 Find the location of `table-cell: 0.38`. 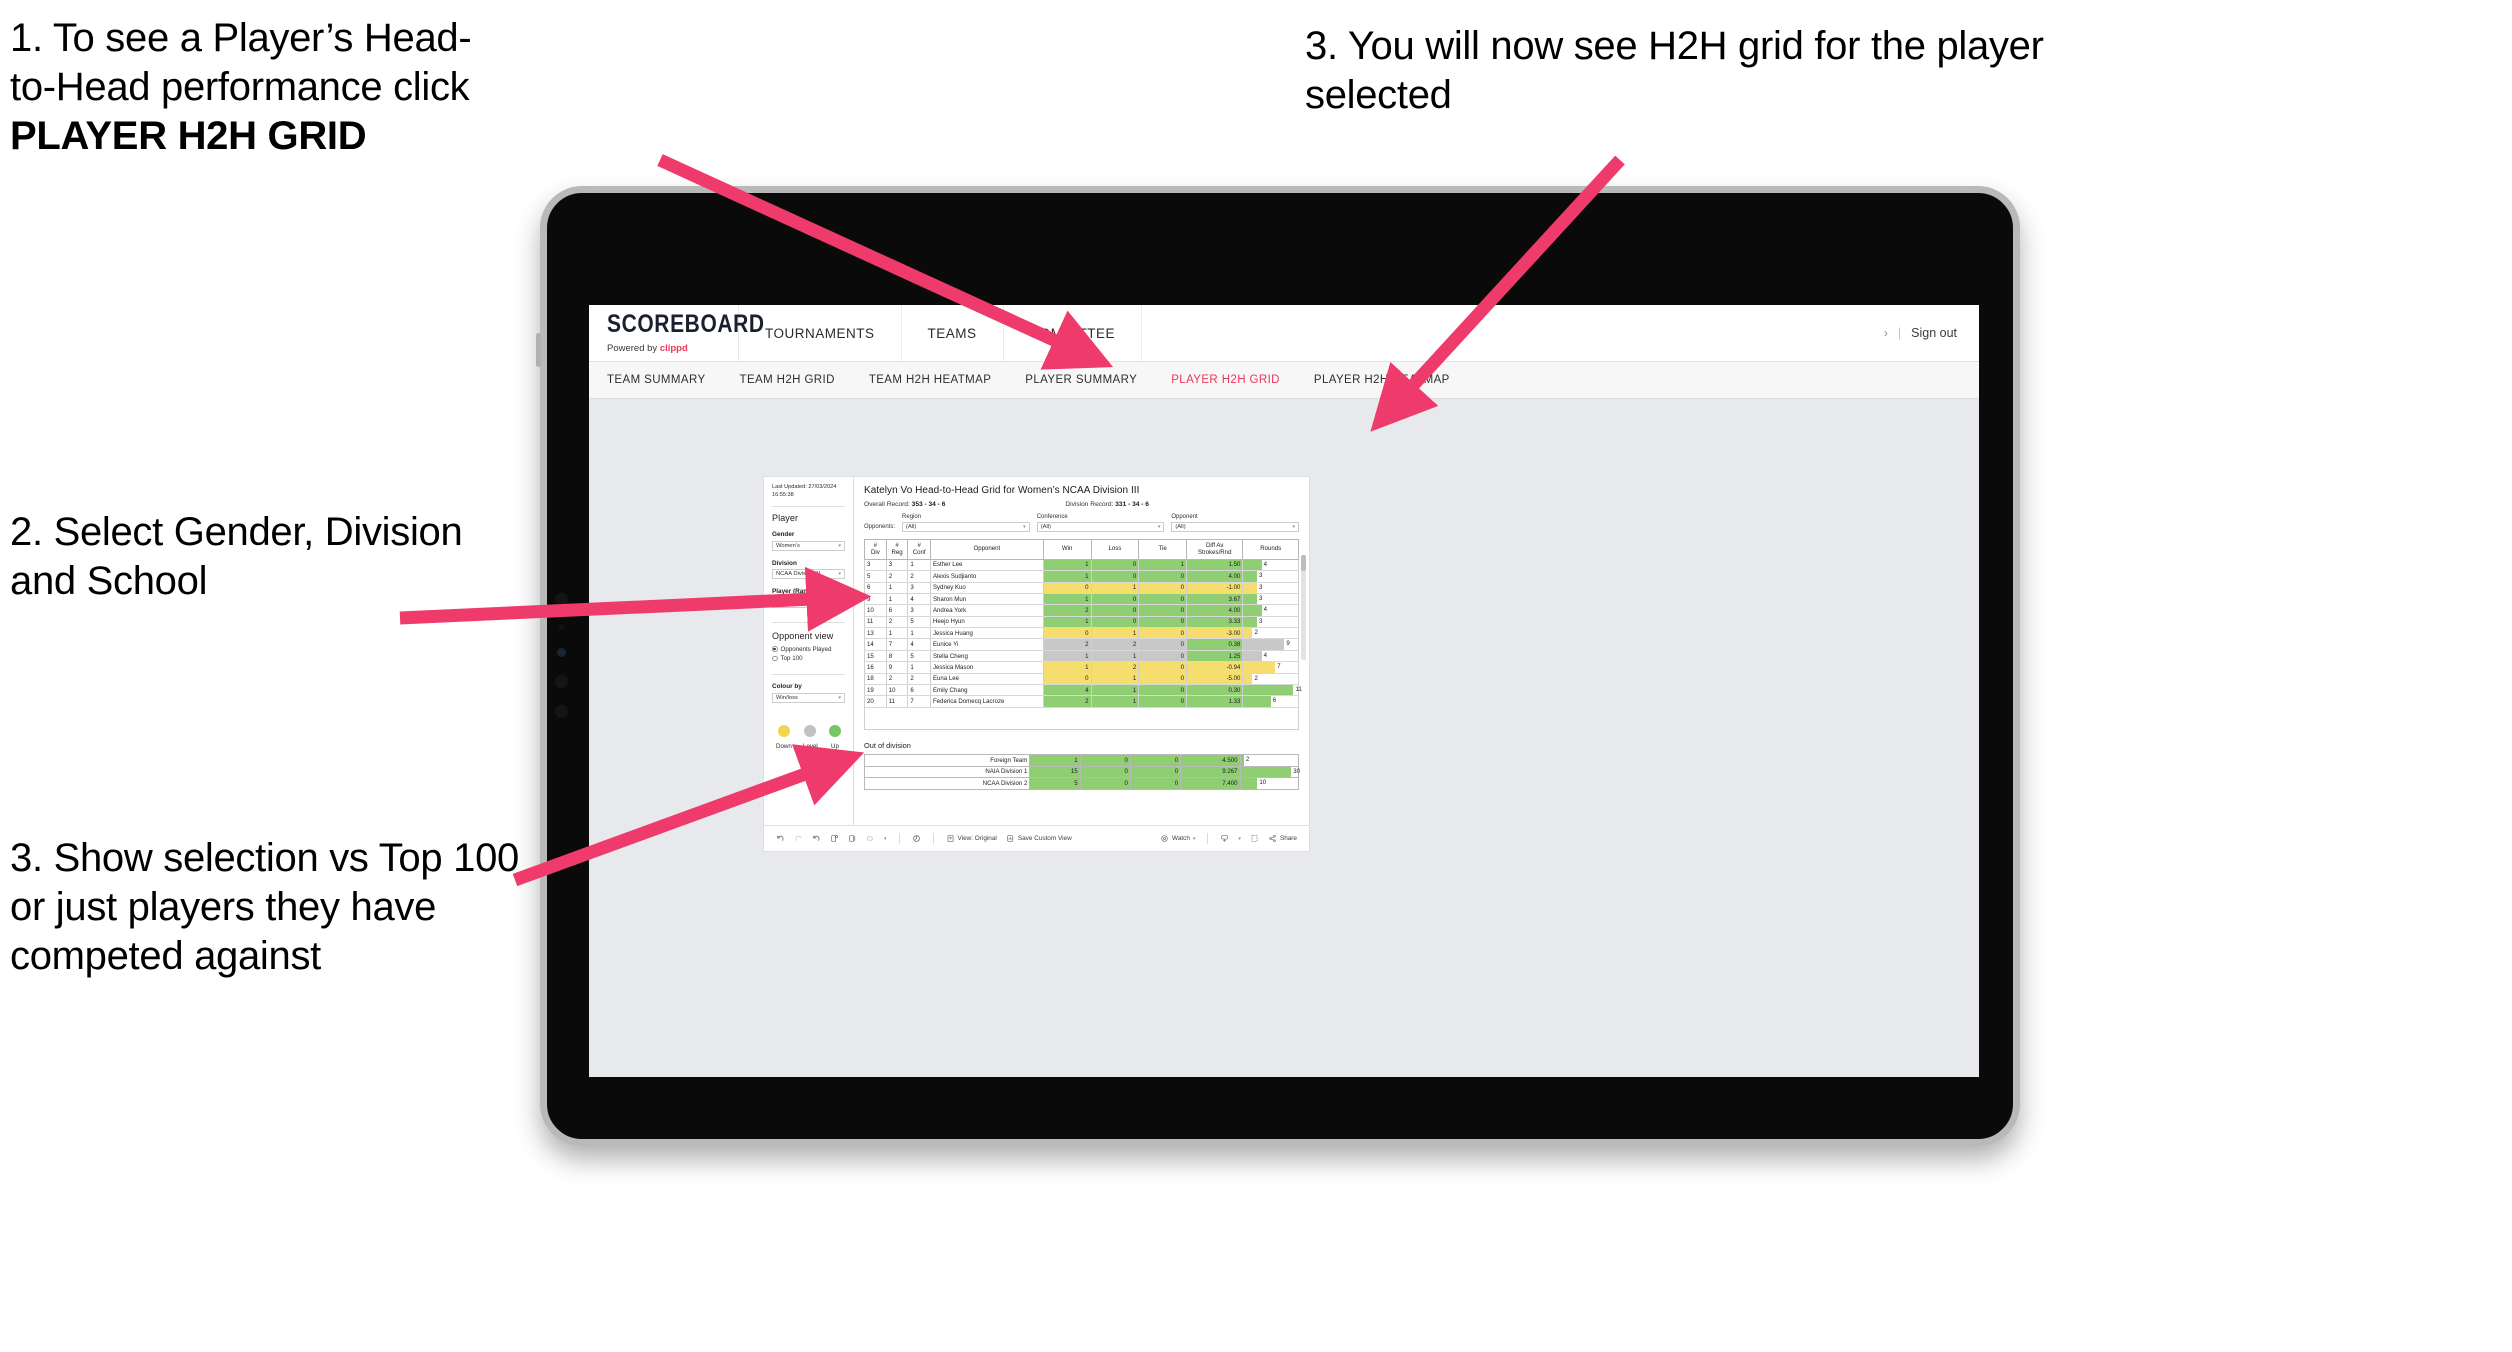

table-cell: 0.38 is located at coordinates (1214, 644).